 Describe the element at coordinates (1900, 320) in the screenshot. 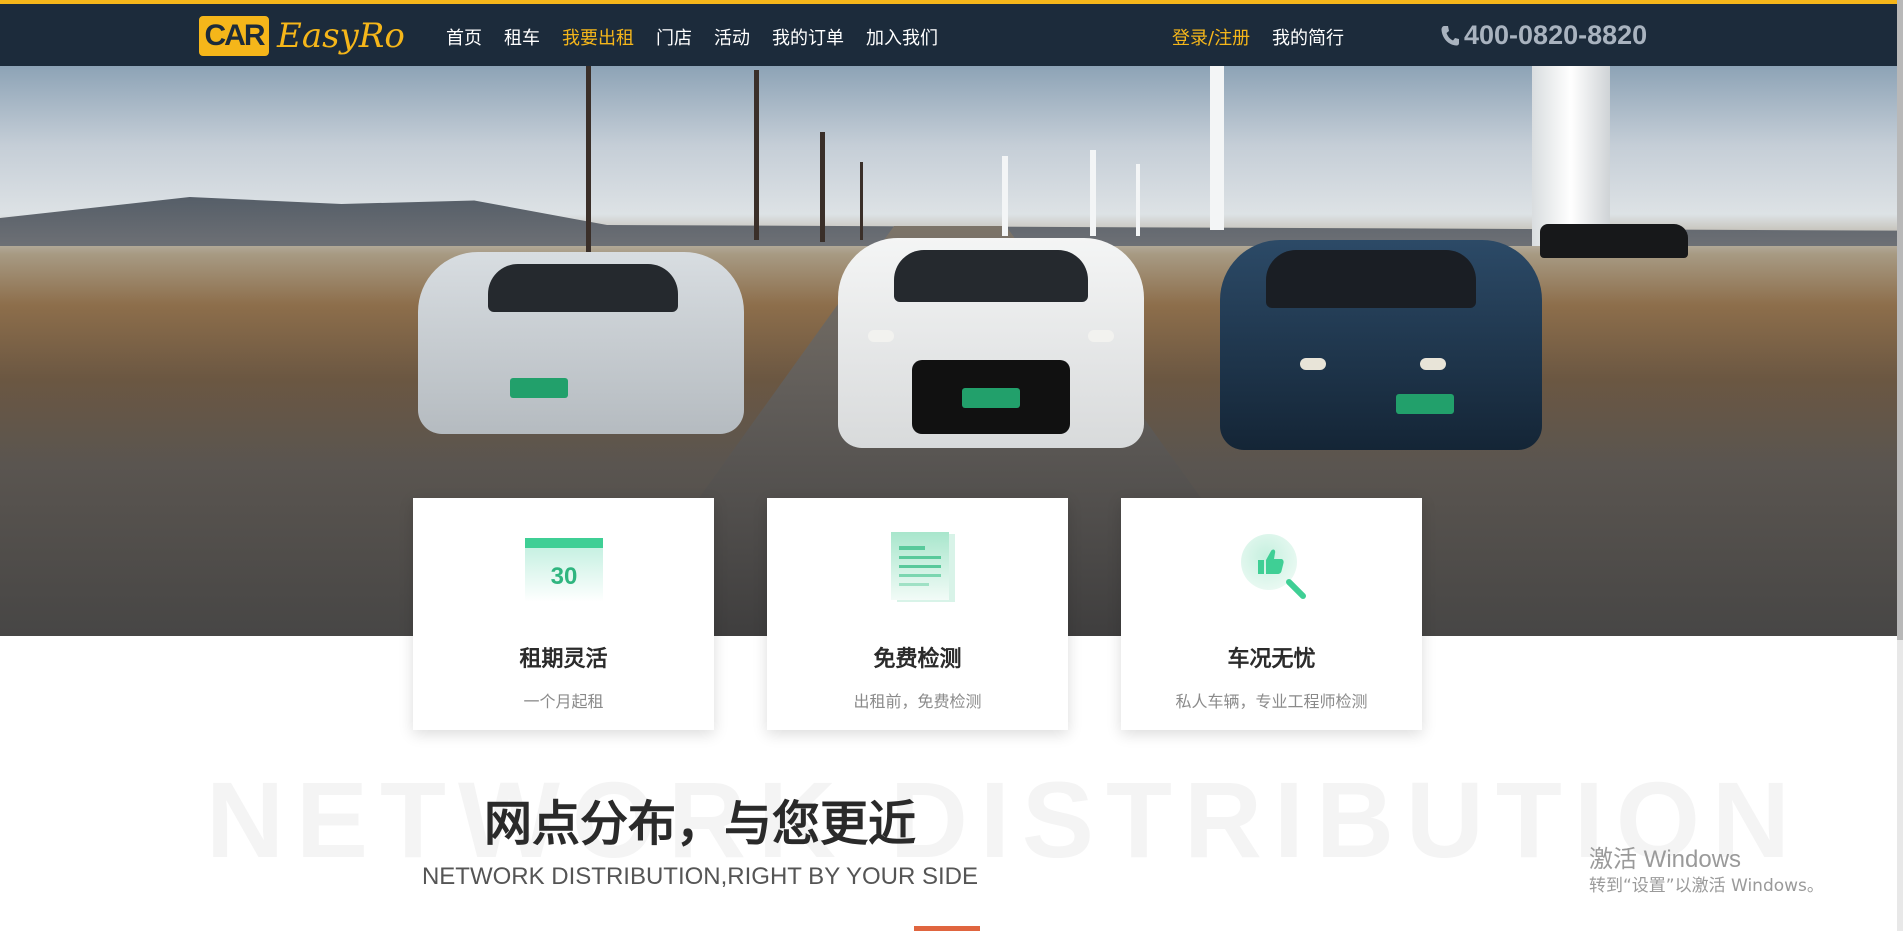

I see `page-scrollbar-thumb` at that location.